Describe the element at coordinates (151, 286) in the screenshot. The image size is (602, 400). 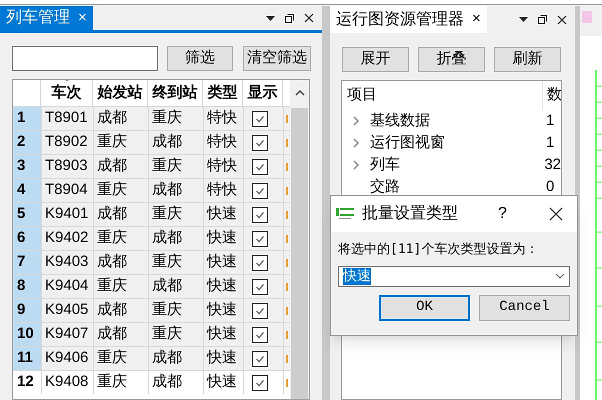
I see `table-row: 8 K9404 重庆 成都 快速` at that location.